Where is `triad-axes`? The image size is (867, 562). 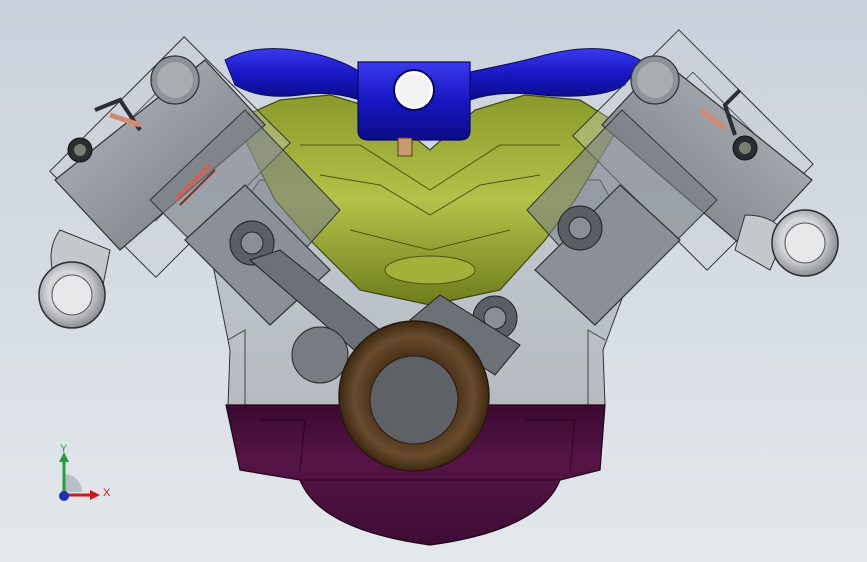 triad-axes is located at coordinates (79, 476).